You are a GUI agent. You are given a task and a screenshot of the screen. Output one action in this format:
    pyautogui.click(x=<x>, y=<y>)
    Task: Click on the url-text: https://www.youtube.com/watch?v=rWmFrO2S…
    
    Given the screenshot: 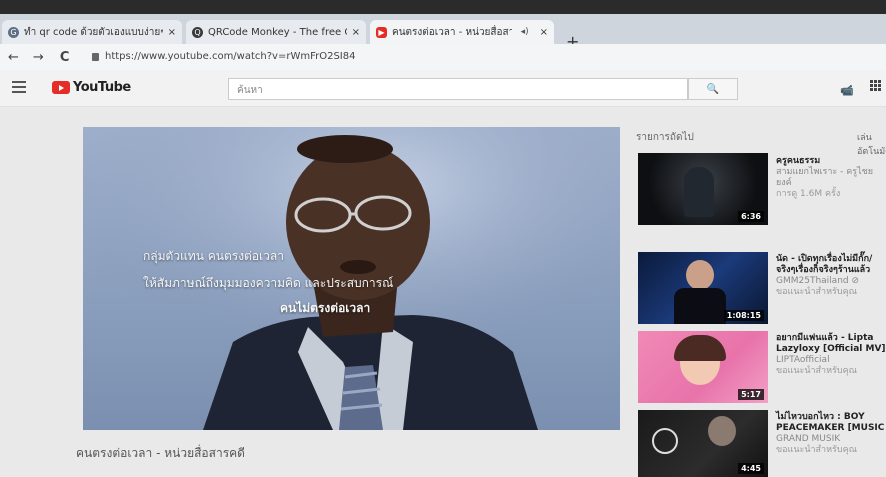 What is the action you would take?
    pyautogui.click(x=230, y=56)
    